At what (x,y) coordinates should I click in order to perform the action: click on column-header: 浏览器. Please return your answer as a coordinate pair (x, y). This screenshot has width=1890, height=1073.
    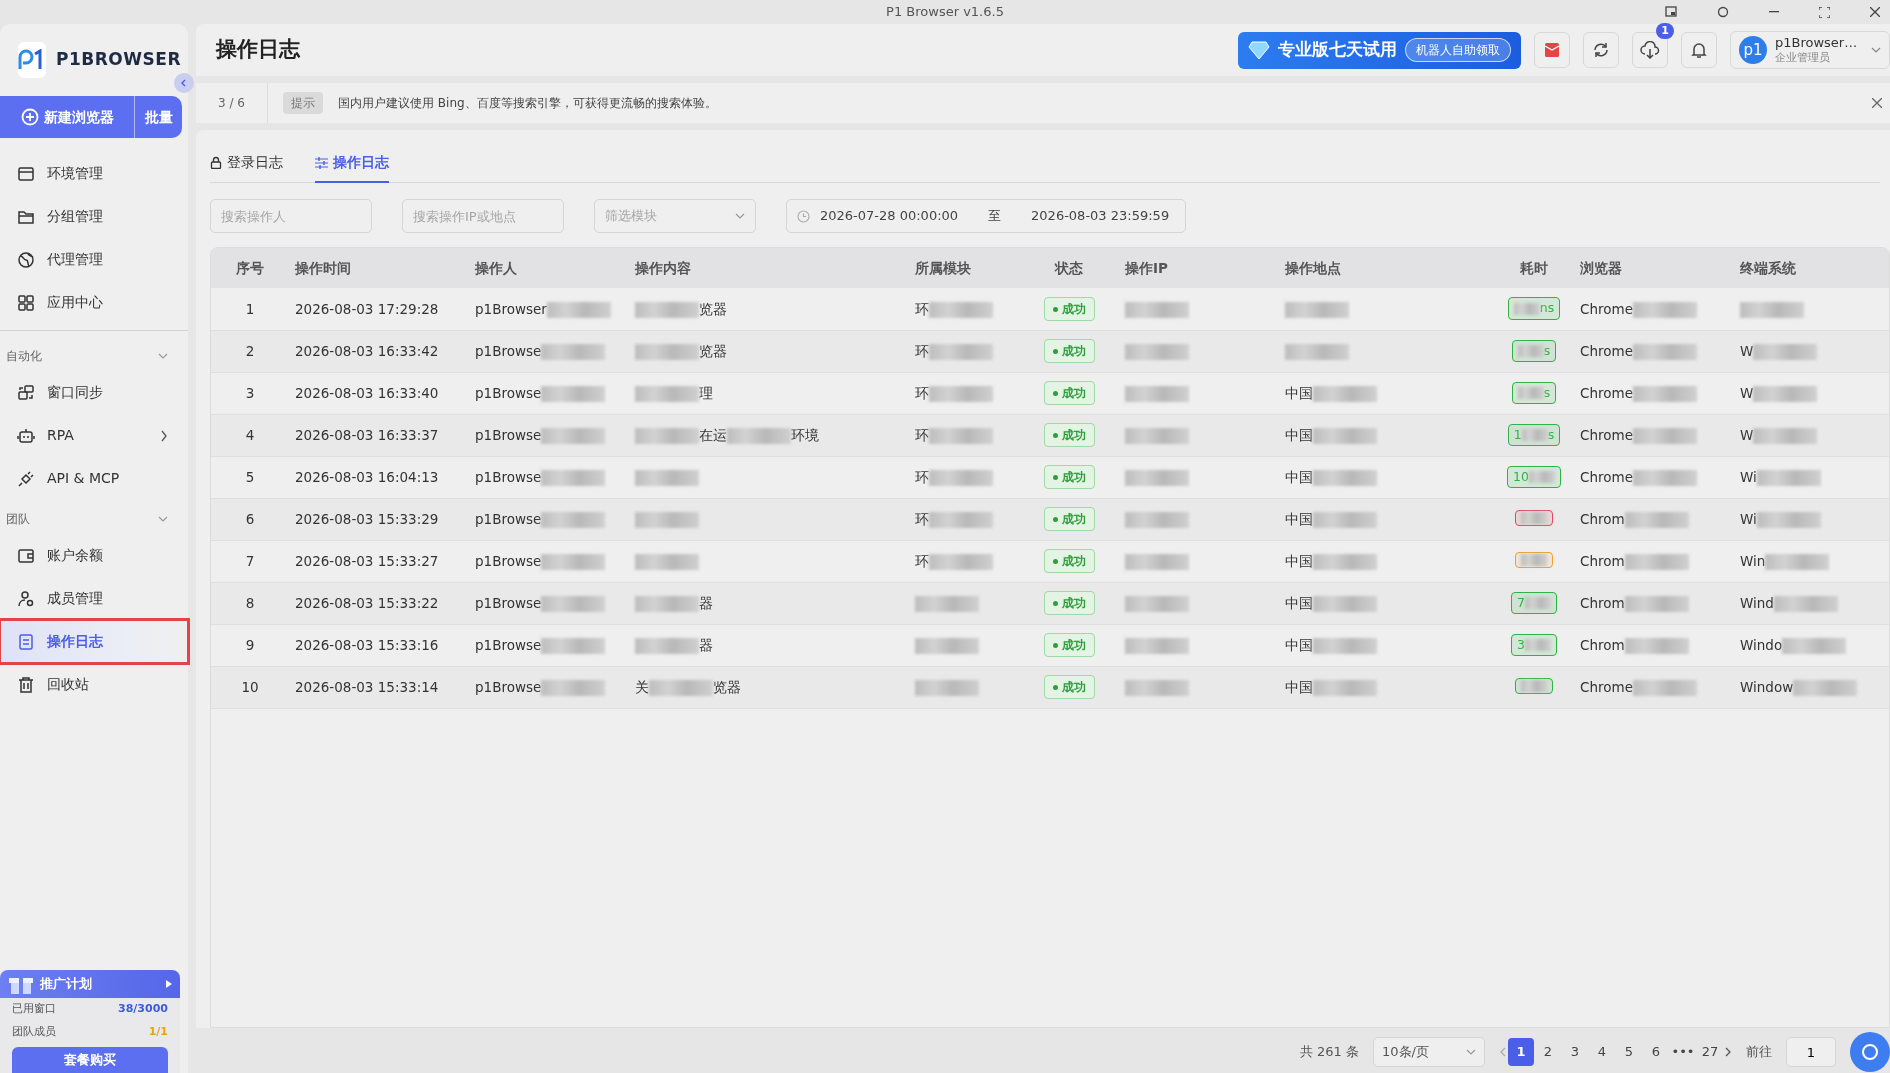
    Looking at the image, I should click on (1654, 268).